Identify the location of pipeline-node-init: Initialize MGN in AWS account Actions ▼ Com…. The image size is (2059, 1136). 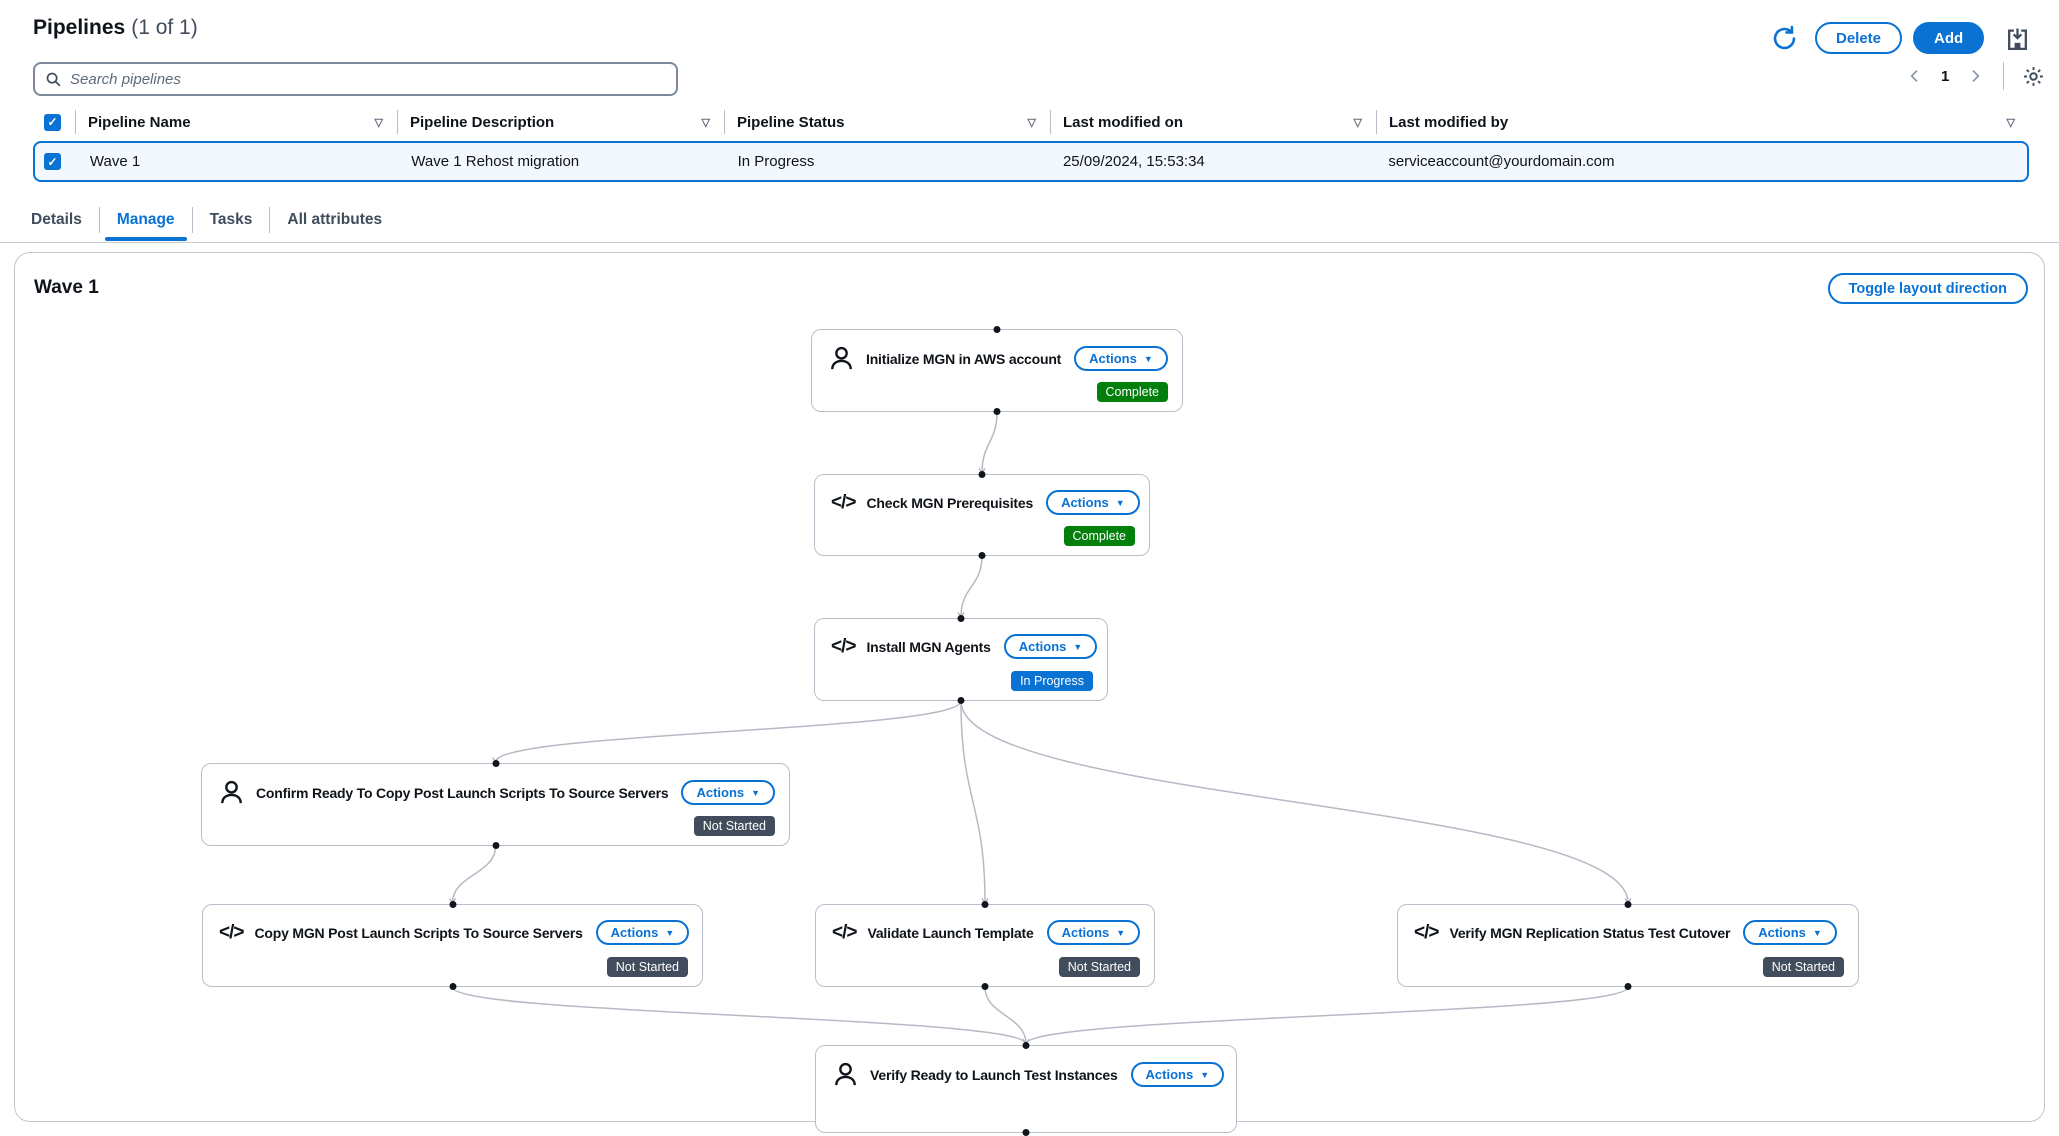
(997, 370).